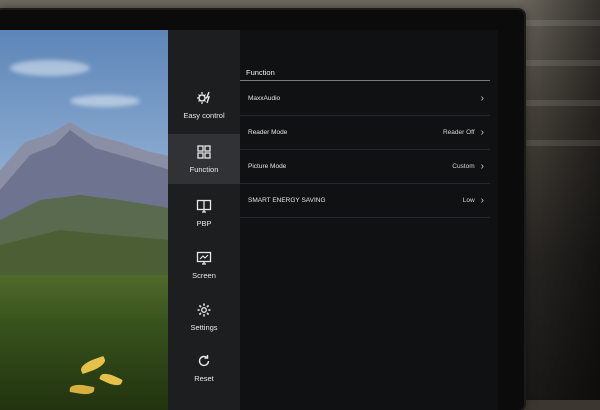 Image resolution: width=600 pixels, height=410 pixels. I want to click on page-title: Function, so click(260, 72).